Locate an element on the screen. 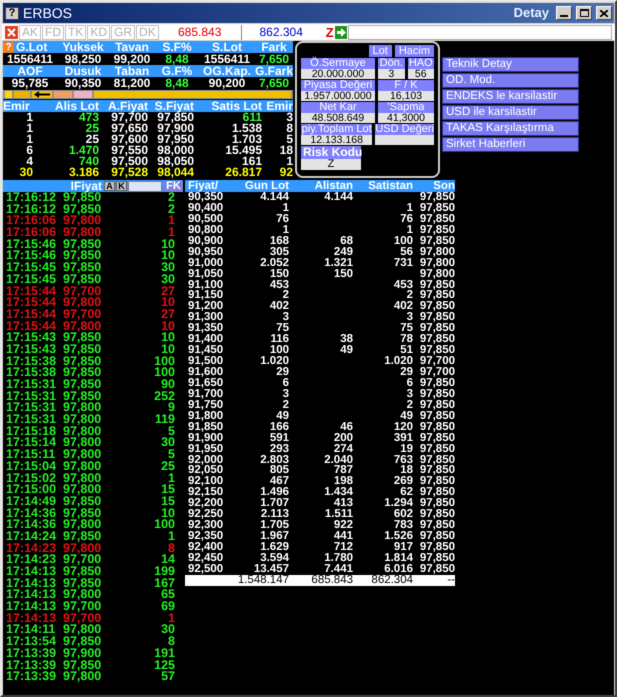  table-cell-text: 1.548.147 is located at coordinates (262, 580).